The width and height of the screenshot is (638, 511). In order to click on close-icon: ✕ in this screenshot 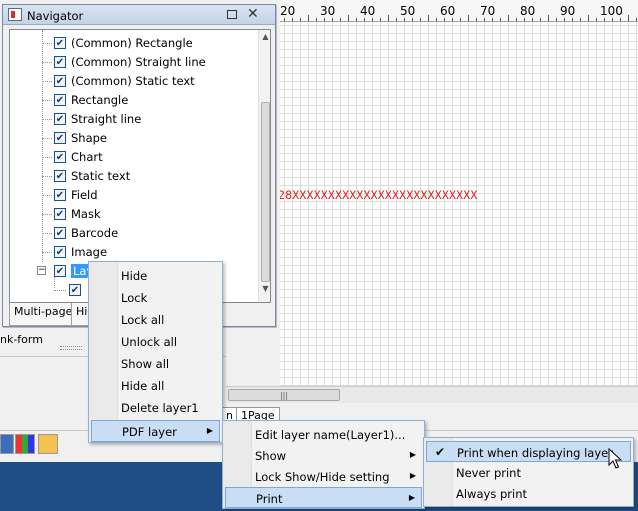, I will do `click(253, 14)`.